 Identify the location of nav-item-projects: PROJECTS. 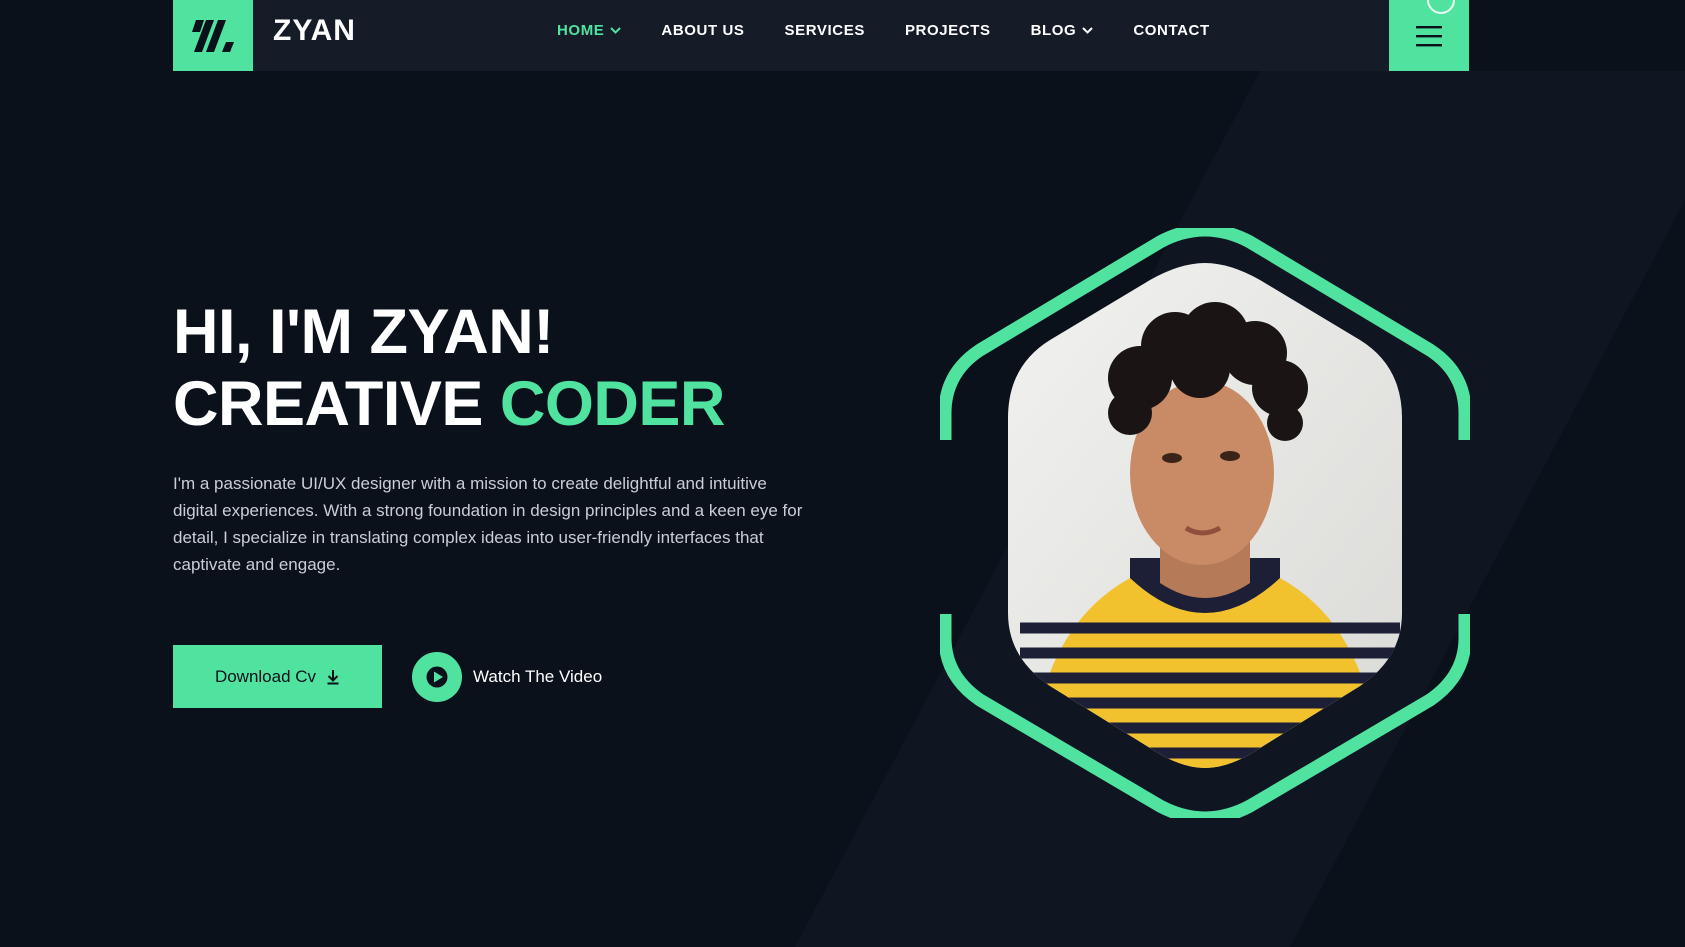
(948, 30).